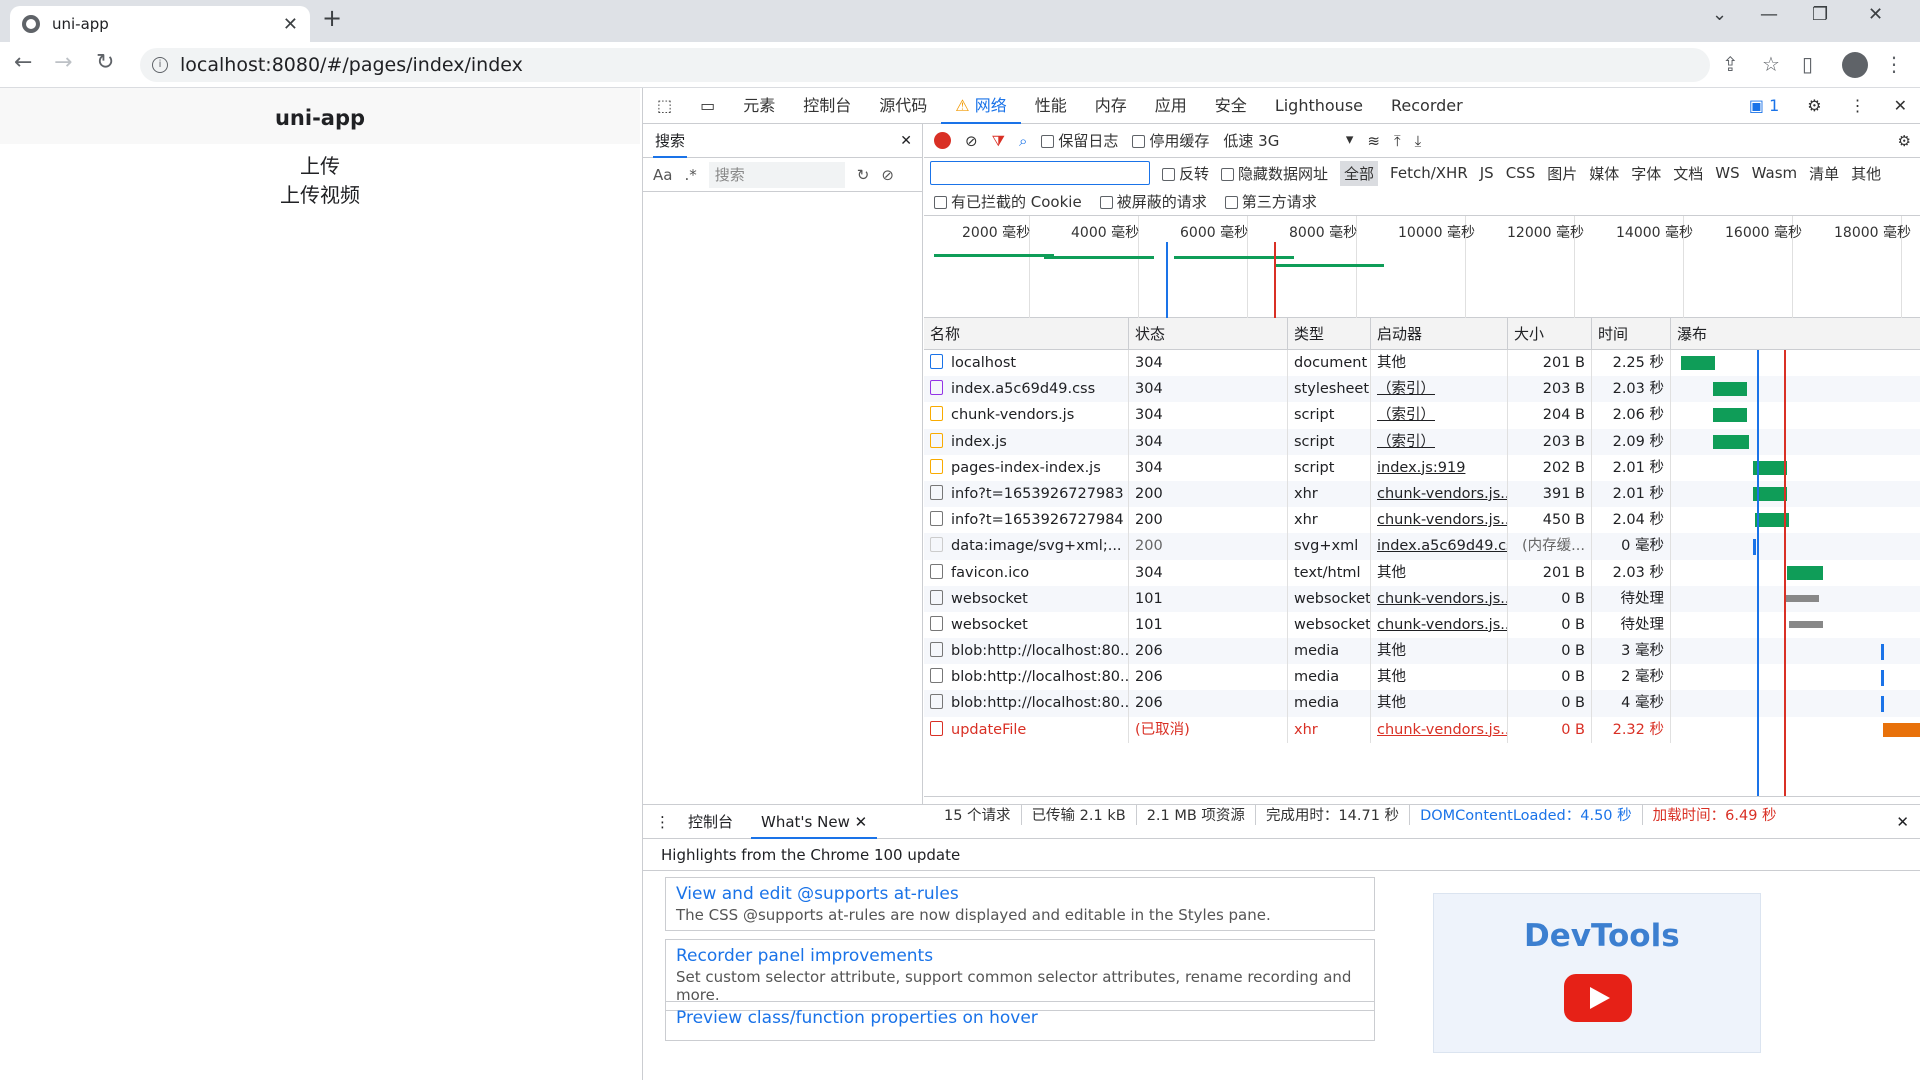  Describe the element at coordinates (1008, 201) in the screenshot. I see `blocked-cookies-checkbox: 有已拦截的 Cookie` at that location.